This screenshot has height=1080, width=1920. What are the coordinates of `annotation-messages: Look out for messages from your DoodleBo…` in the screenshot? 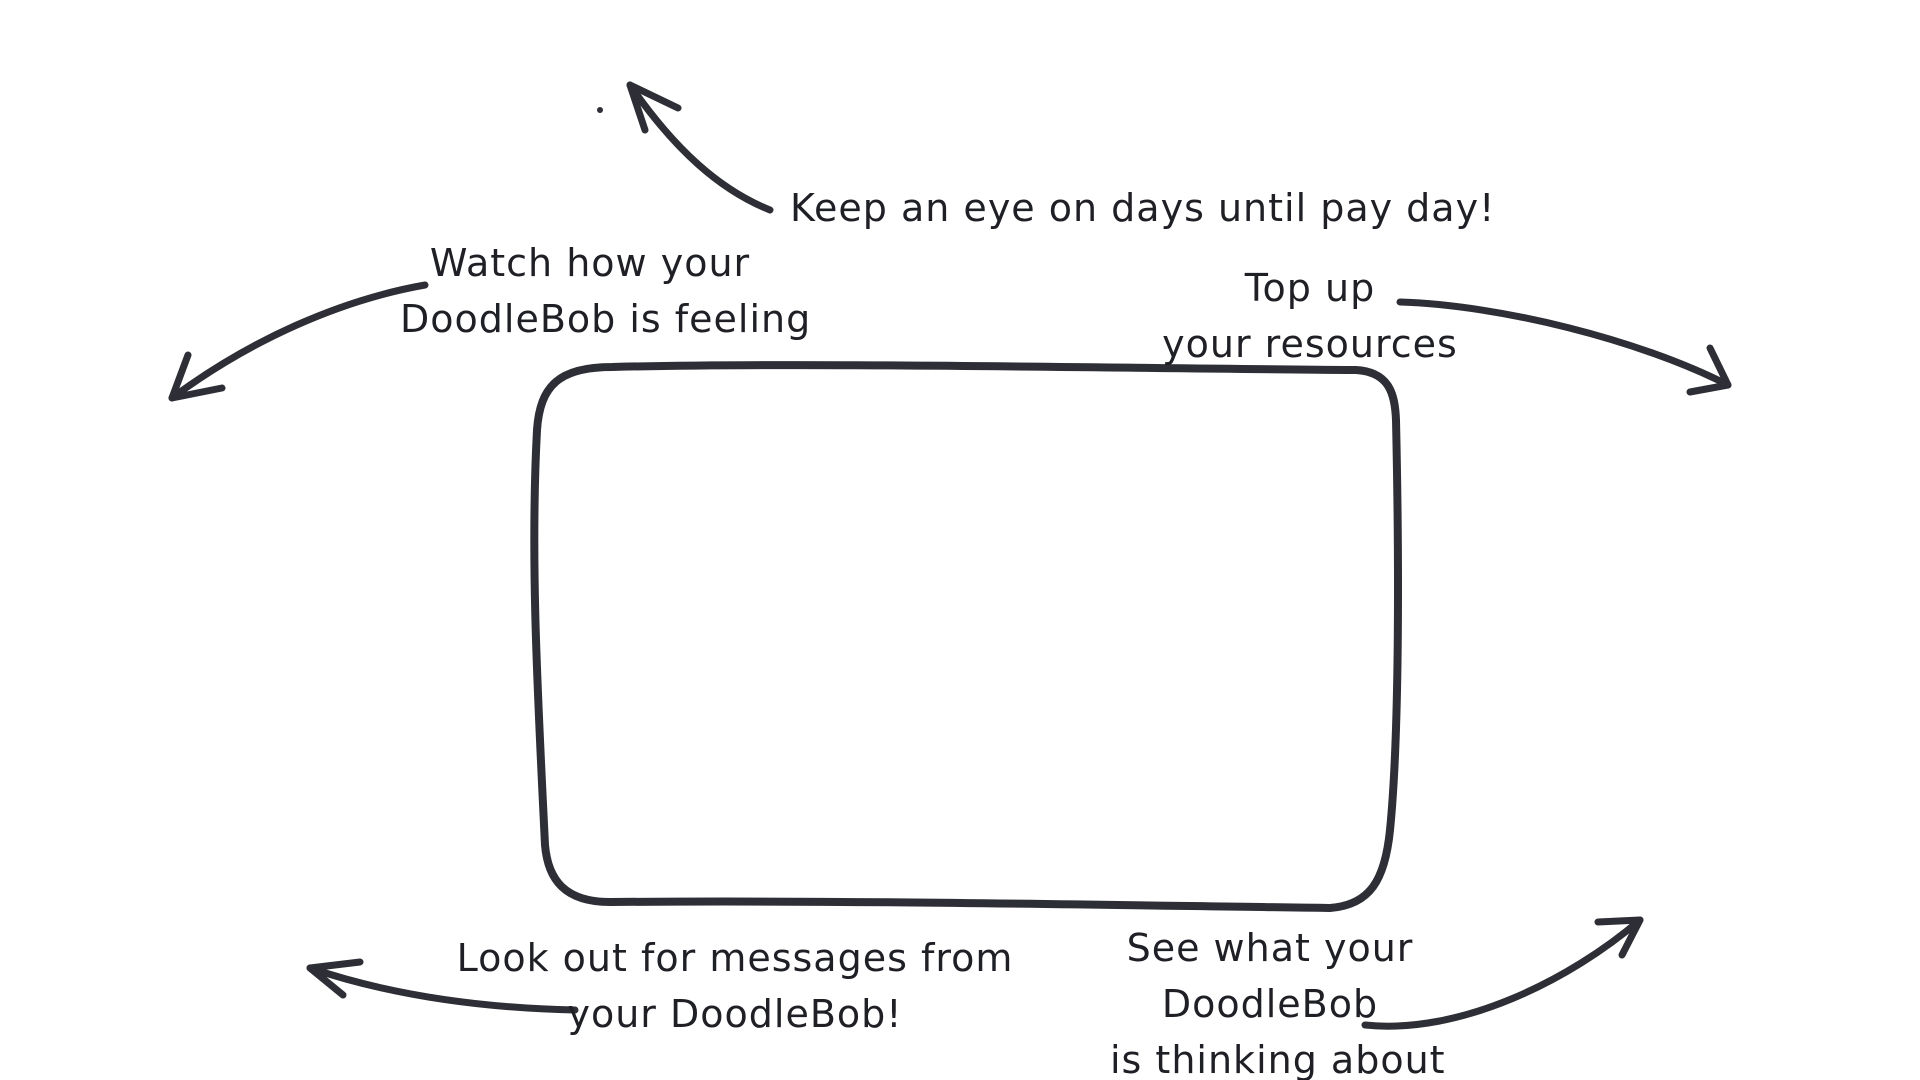 It's located at (735, 986).